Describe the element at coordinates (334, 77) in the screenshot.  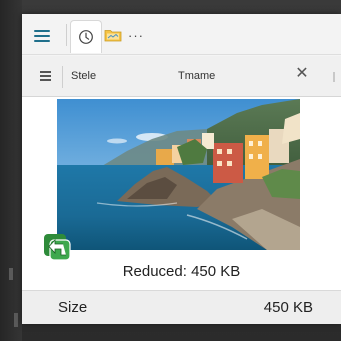
I see `panel-edge-handle` at that location.